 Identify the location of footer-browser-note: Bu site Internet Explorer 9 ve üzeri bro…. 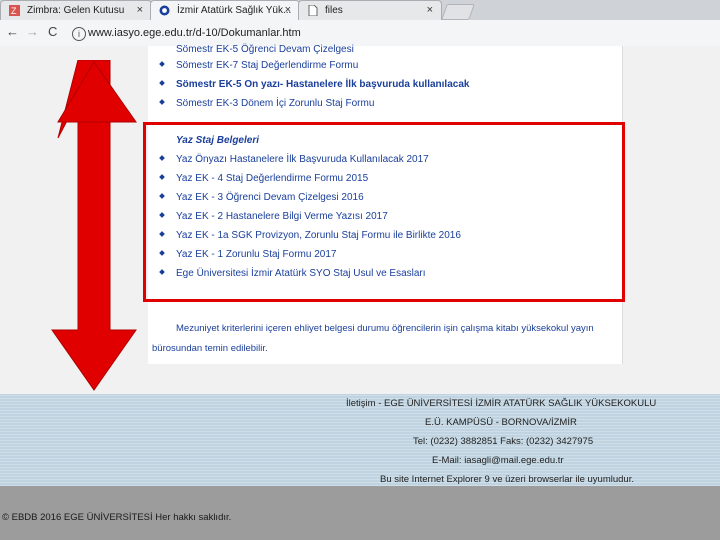
(507, 479).